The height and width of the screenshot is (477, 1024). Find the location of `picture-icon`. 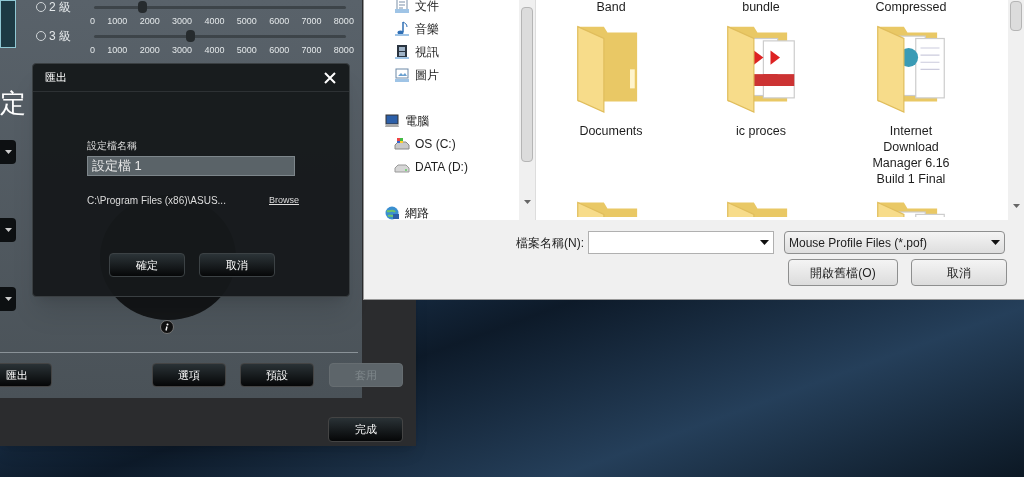

picture-icon is located at coordinates (402, 74).